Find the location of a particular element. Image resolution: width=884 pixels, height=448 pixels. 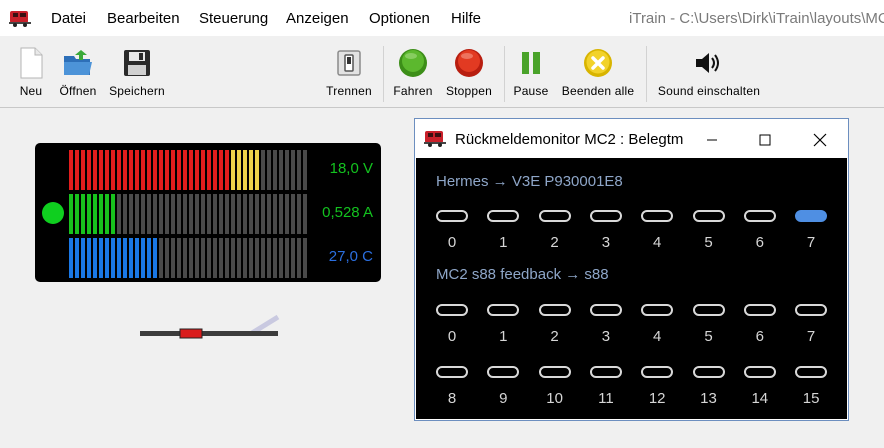

menu-bearbeiten: Bearbeiten is located at coordinates (143, 18).